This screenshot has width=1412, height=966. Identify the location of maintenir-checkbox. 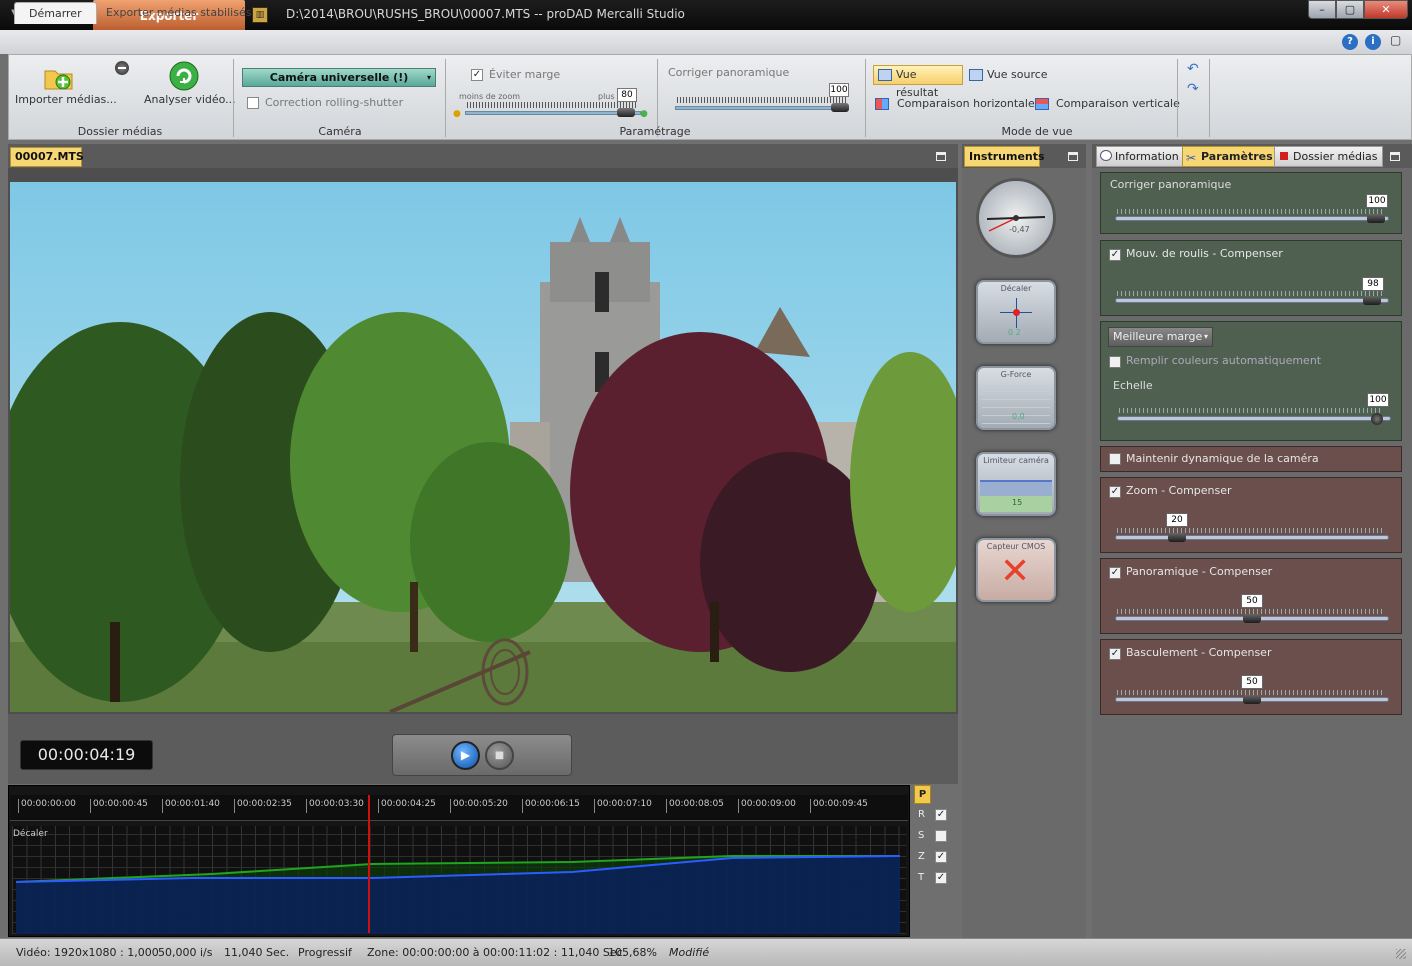
(1115, 459).